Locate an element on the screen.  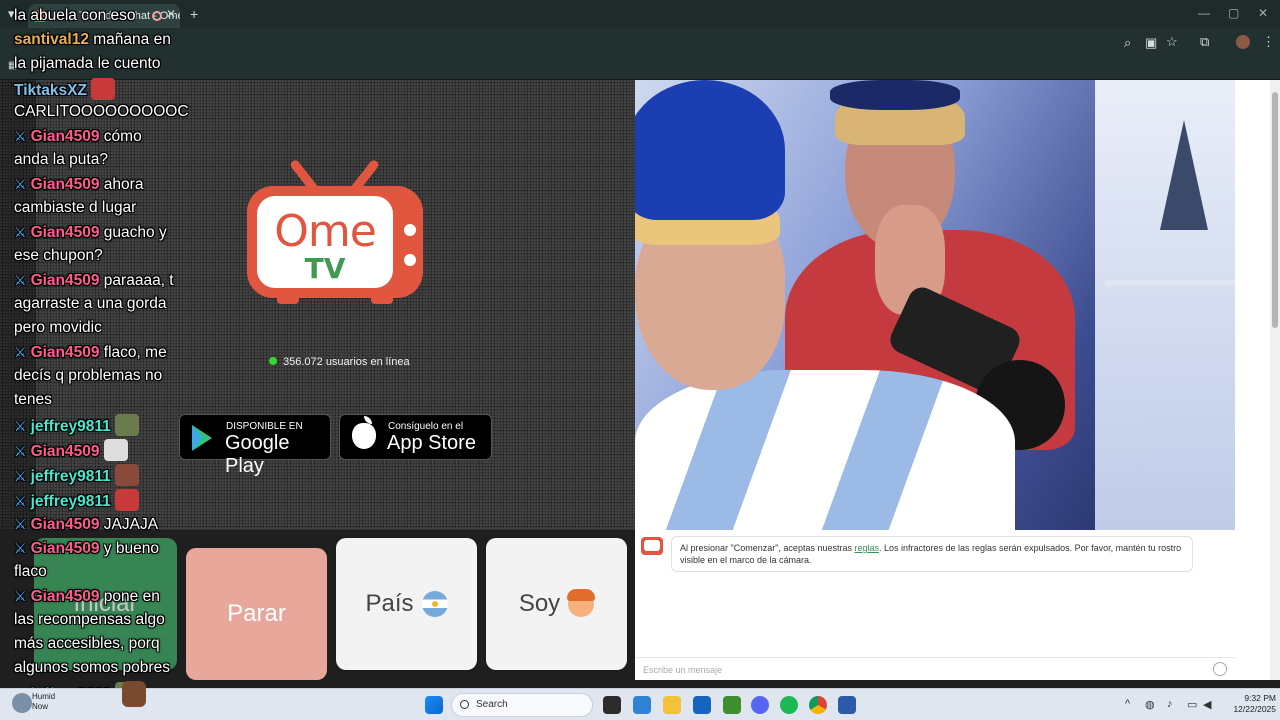
search-label: Search is located at coordinates (492, 704).